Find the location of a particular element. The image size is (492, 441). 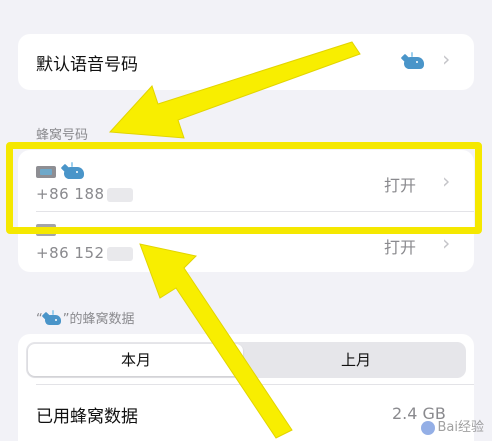

paw-logo-icon is located at coordinates (427, 427).